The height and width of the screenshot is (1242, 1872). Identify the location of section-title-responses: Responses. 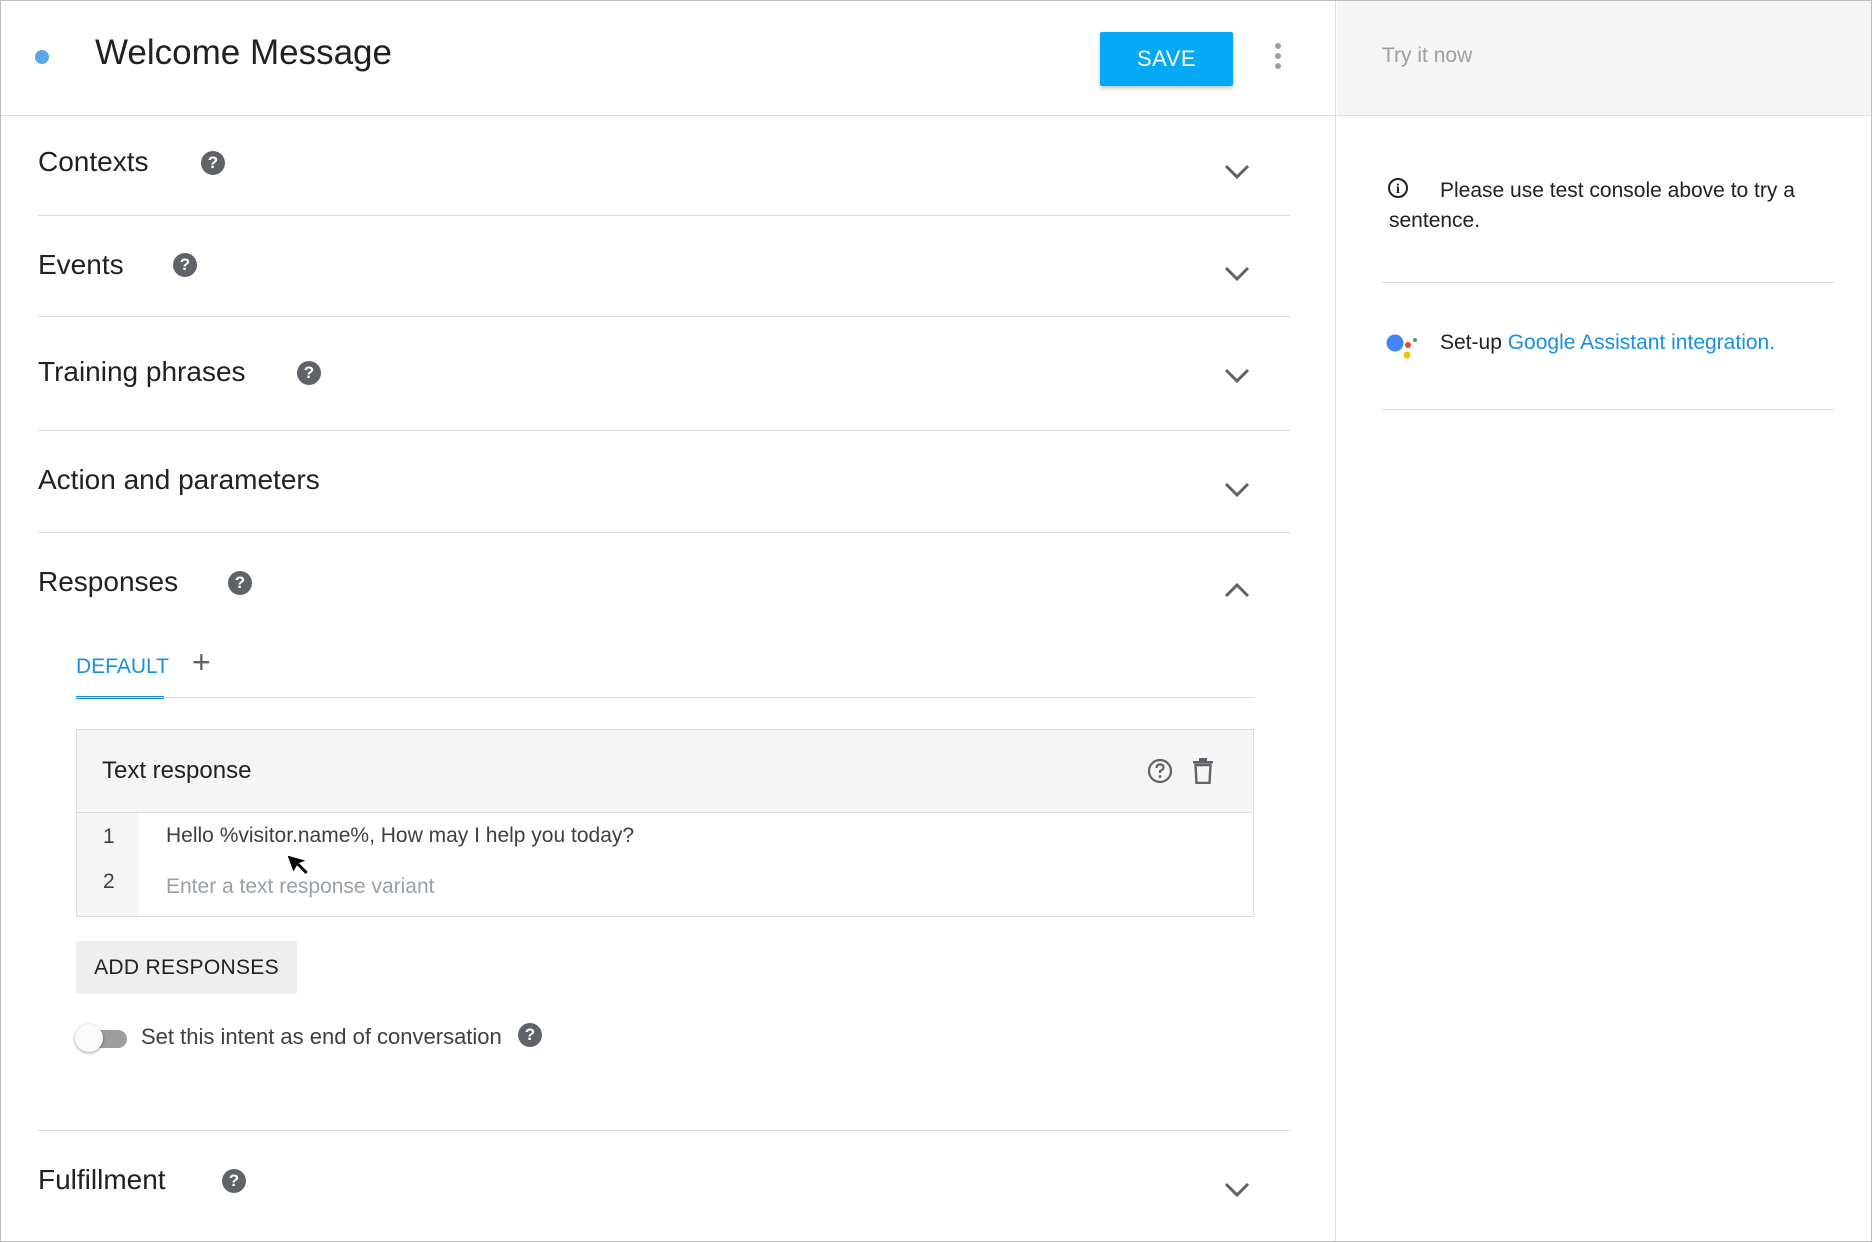
(108, 582).